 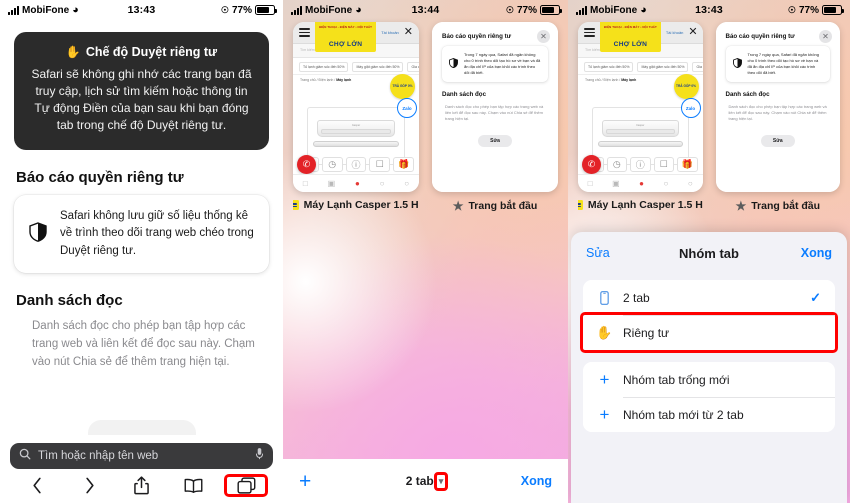 What do you see at coordinates (580, 205) in the screenshot?
I see `cholon-logo-icon` at bounding box center [580, 205].